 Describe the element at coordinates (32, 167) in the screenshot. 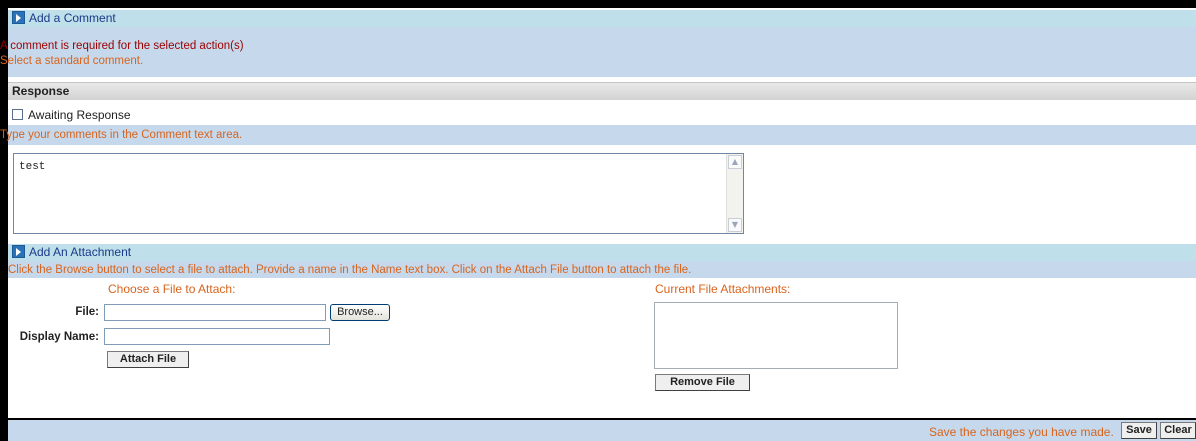

I see `comment-text: test` at that location.